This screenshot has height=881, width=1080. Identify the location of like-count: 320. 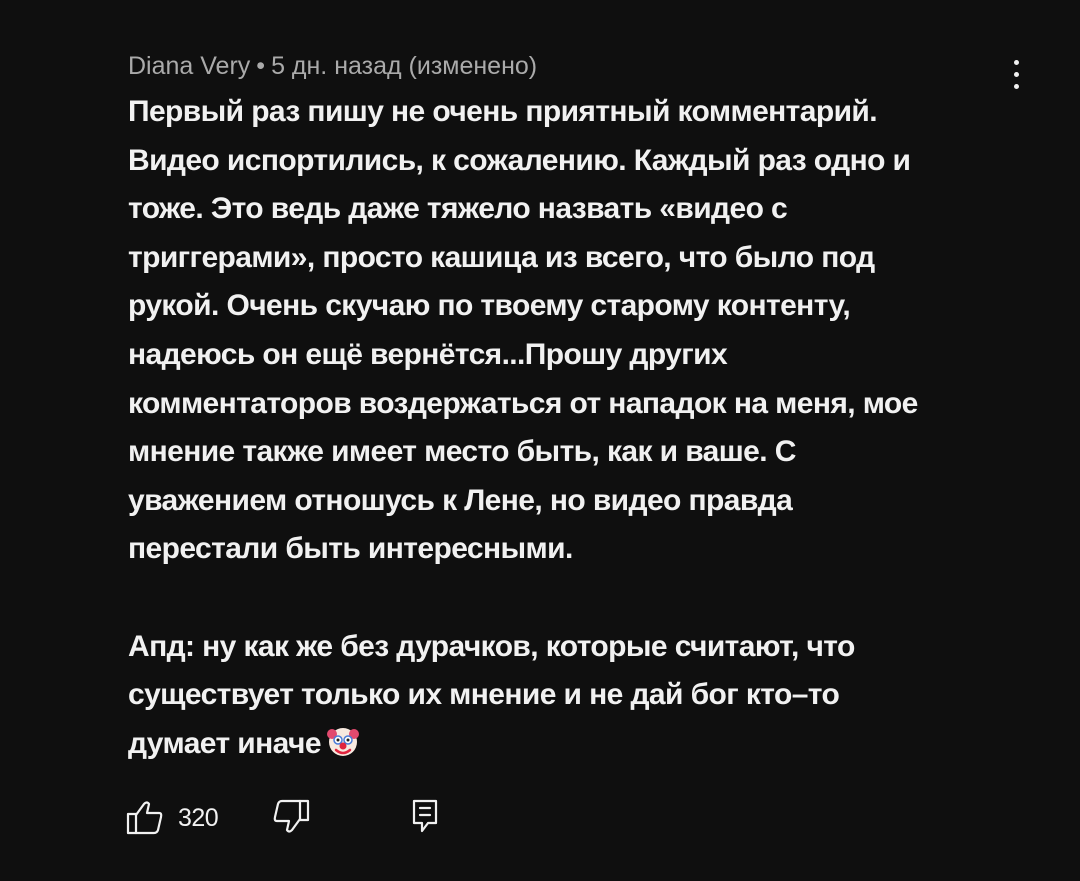
(198, 818).